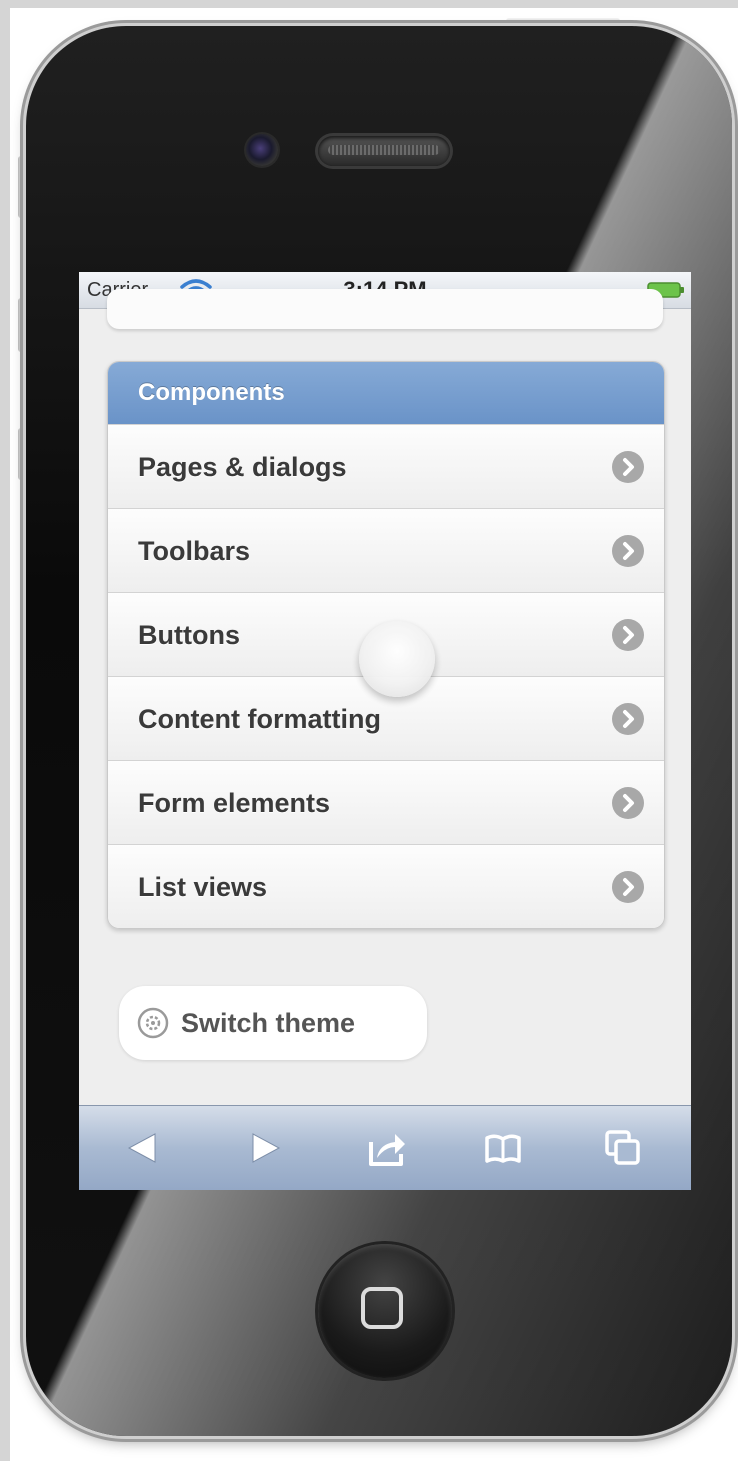  Describe the element at coordinates (386, 466) in the screenshot. I see `list-item-pages-dialogs: Pages & dialogs` at that location.